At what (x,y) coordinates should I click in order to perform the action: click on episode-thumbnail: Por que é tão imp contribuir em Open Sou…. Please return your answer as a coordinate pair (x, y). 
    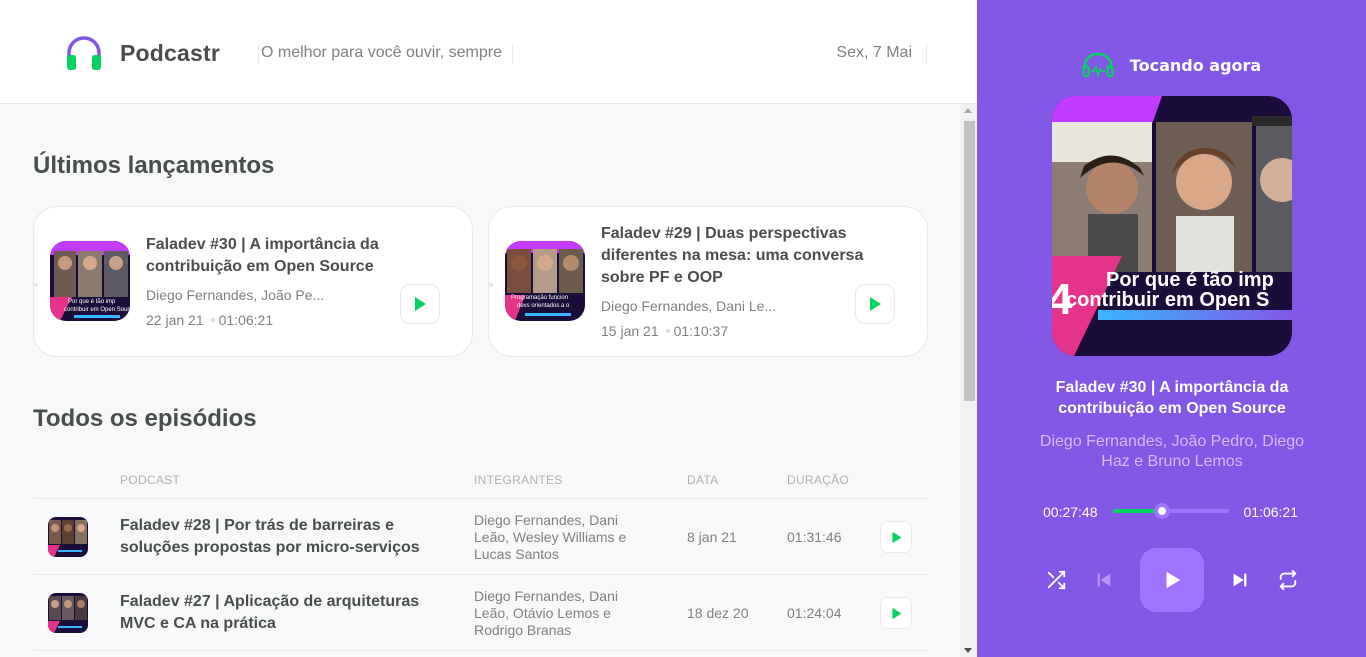
    Looking at the image, I should click on (90, 281).